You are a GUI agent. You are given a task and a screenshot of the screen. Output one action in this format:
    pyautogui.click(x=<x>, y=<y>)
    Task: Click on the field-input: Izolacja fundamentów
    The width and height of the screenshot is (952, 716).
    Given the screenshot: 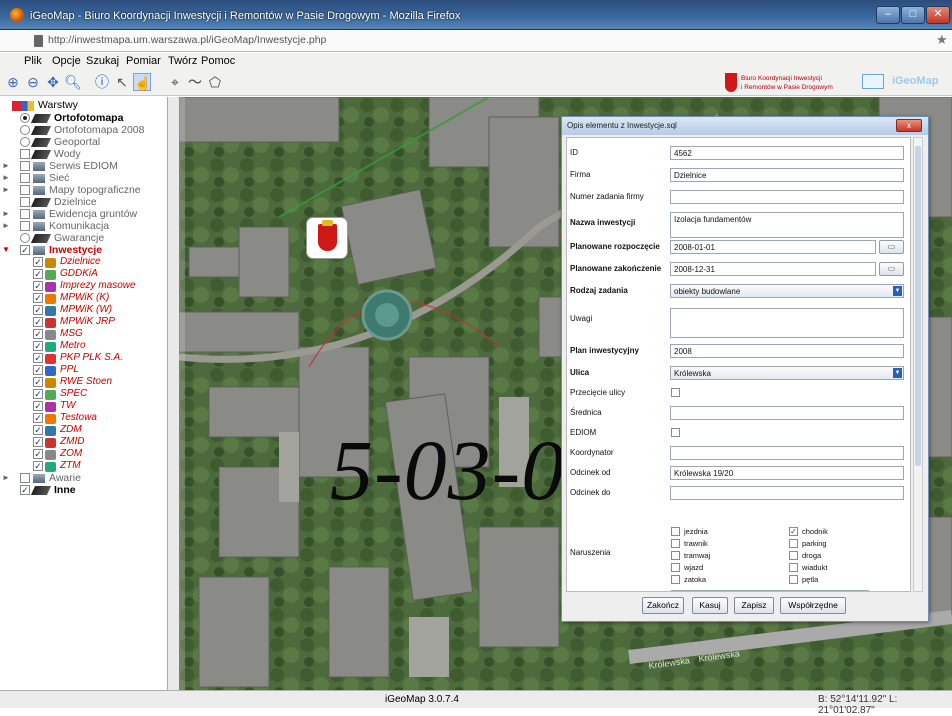 What is the action you would take?
    pyautogui.click(x=787, y=225)
    